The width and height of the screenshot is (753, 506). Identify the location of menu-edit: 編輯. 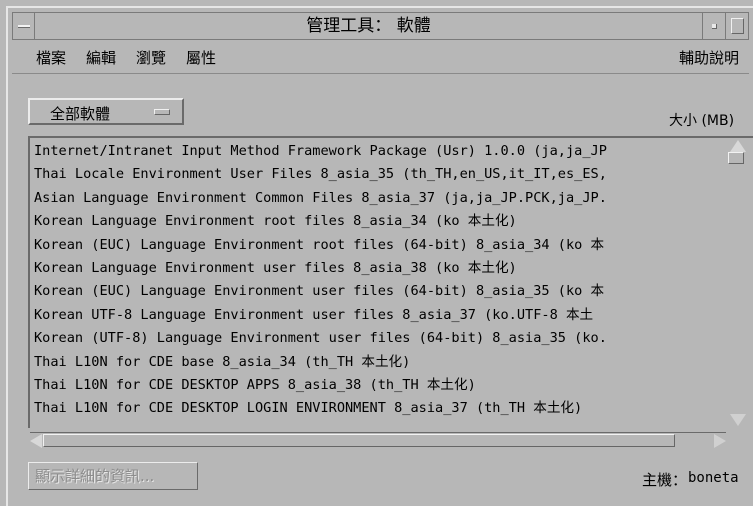
(101, 57).